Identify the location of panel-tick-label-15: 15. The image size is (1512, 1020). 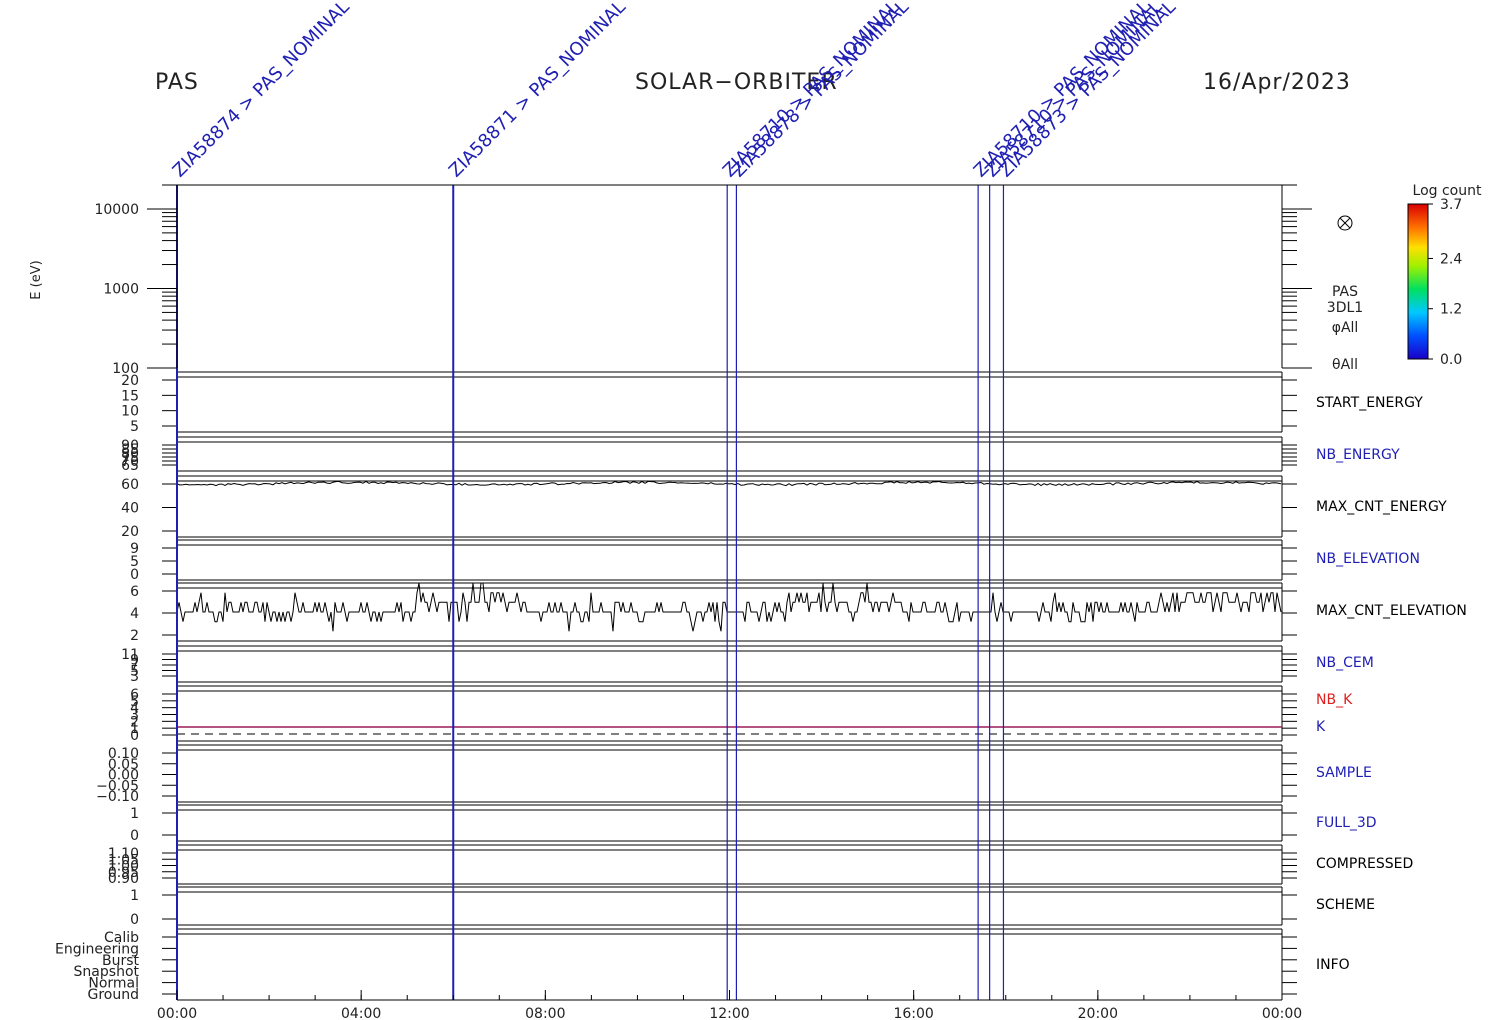
(130, 396).